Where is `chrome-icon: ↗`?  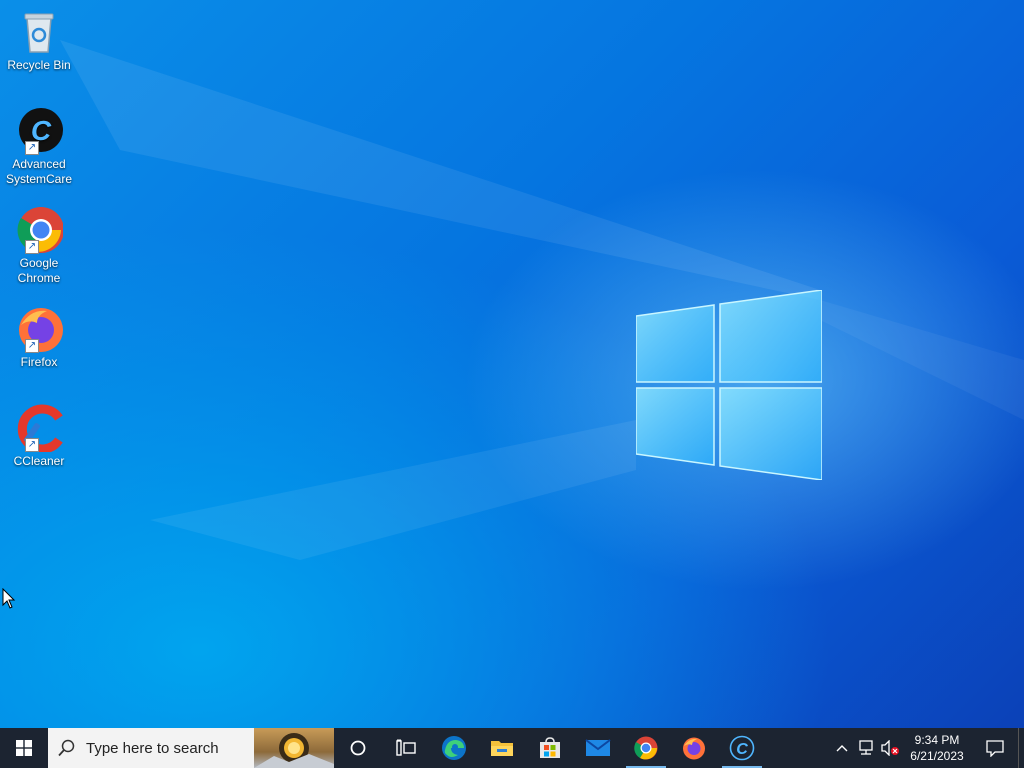
chrome-icon: ↗ is located at coordinates (39, 230).